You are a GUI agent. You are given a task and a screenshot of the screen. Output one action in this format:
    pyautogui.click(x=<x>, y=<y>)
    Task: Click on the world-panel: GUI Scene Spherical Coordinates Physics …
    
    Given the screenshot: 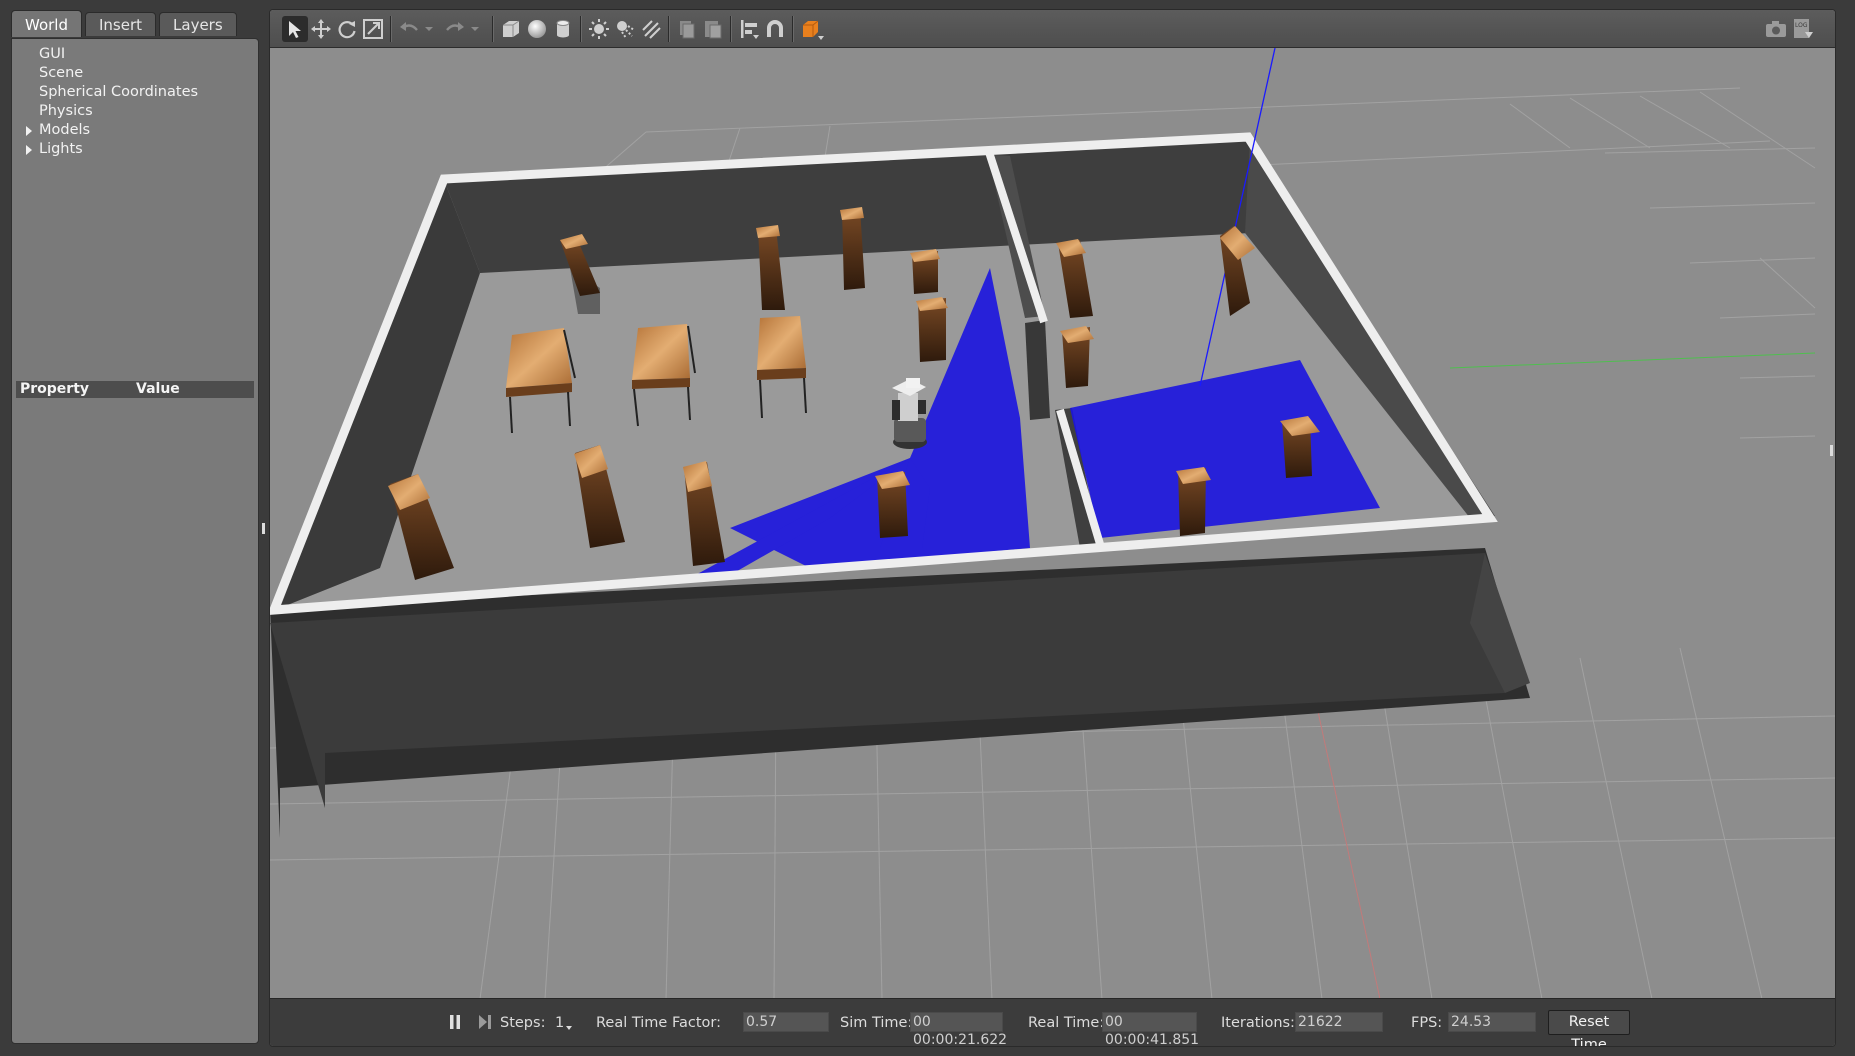 What is the action you would take?
    pyautogui.click(x=135, y=541)
    